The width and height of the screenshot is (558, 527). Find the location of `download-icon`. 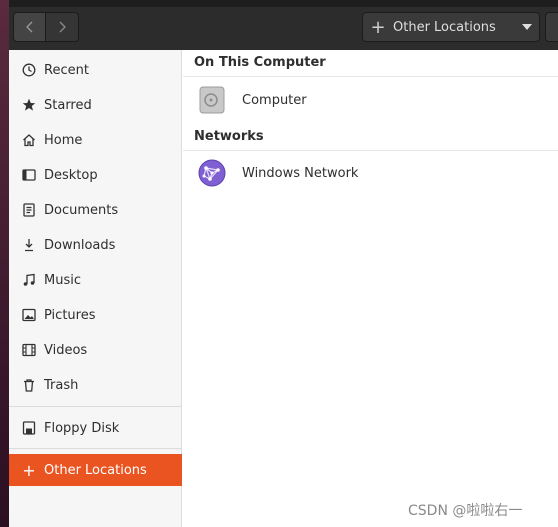

download-icon is located at coordinates (29, 245).